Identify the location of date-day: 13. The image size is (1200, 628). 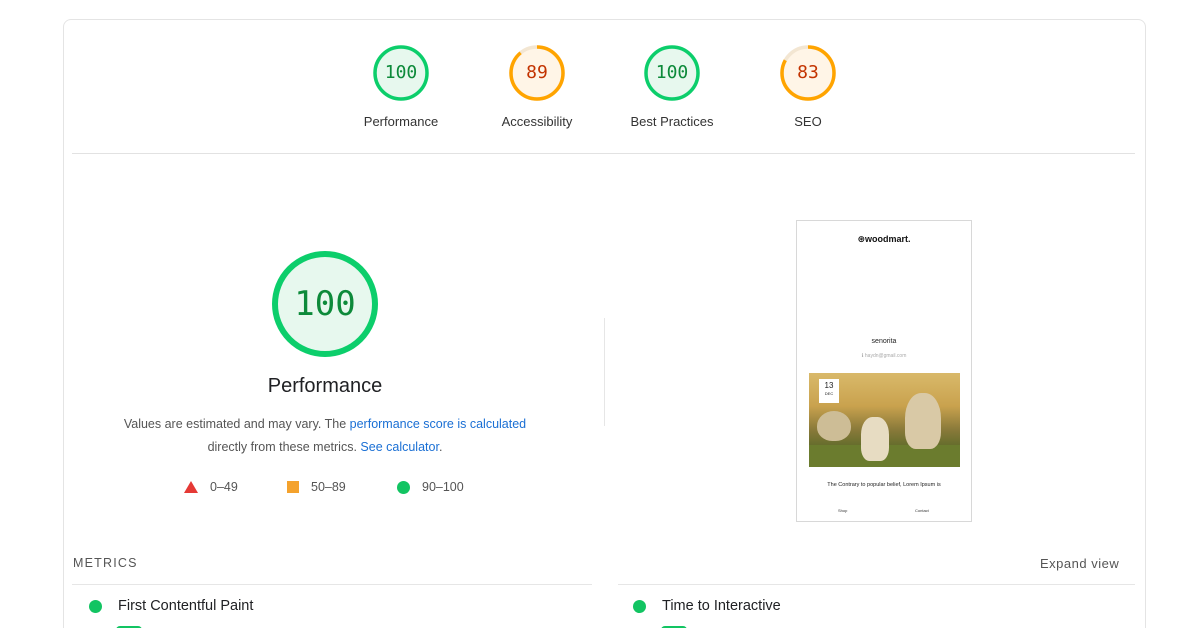
(829, 385).